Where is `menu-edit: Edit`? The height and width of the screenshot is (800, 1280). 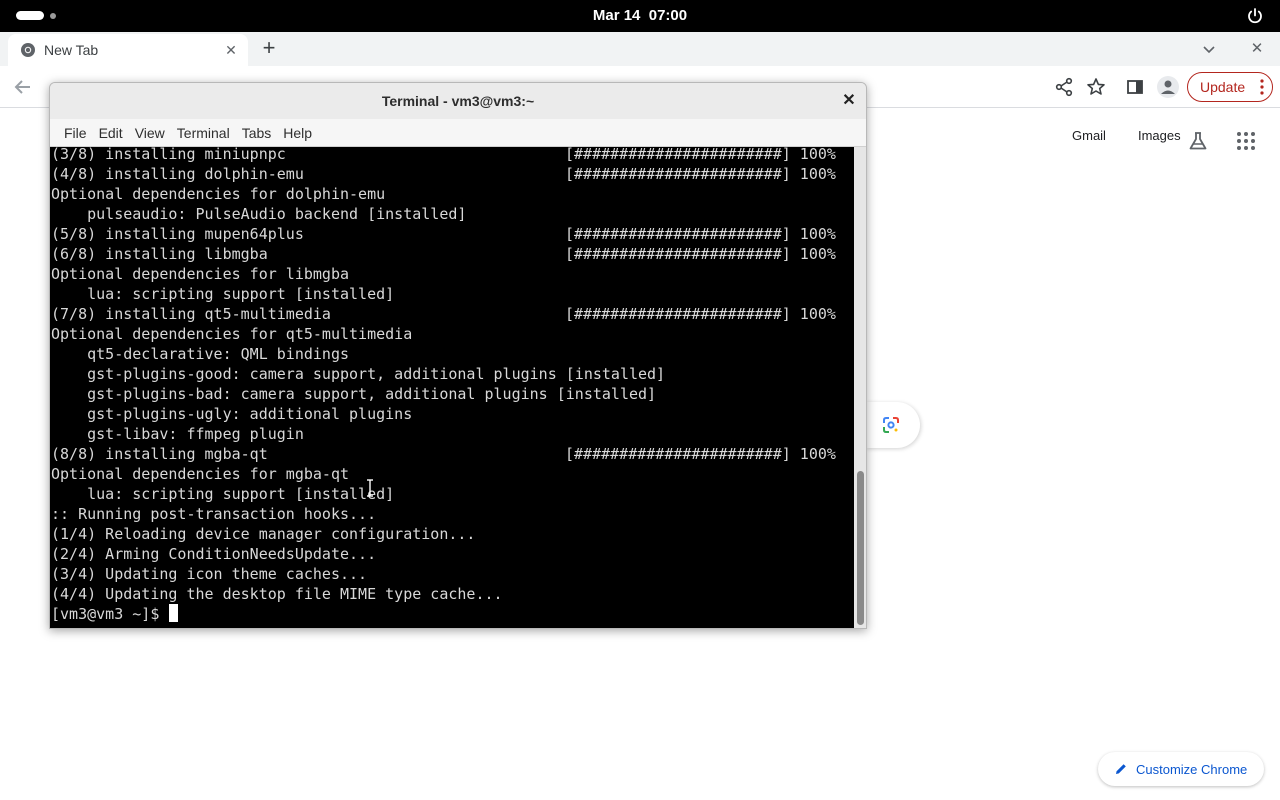 menu-edit: Edit is located at coordinates (111, 133).